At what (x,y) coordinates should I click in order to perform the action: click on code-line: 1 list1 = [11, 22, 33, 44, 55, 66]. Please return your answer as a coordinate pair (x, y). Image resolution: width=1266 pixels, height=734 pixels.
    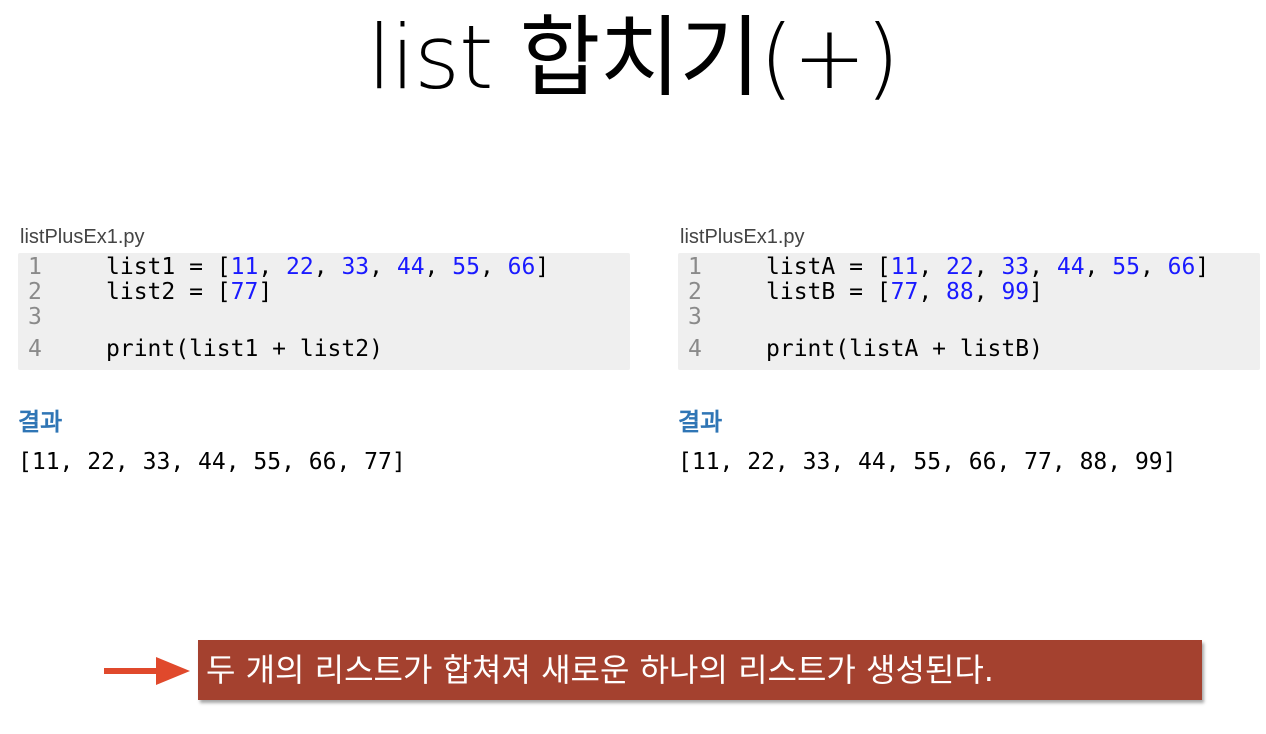
    Looking at the image, I should click on (324, 267).